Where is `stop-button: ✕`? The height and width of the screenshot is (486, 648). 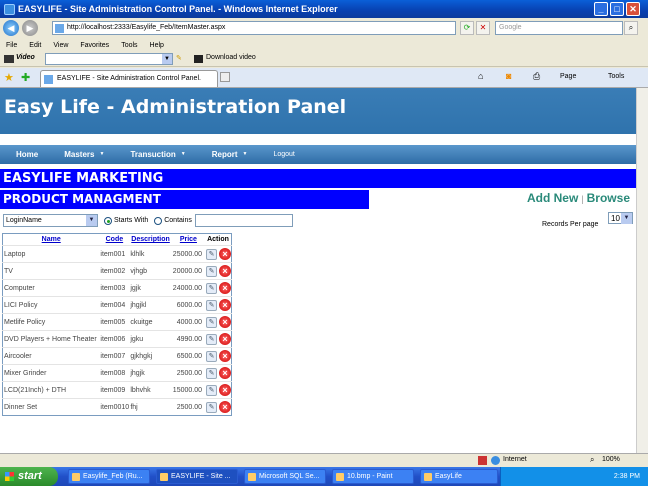
stop-button: ✕ is located at coordinates (483, 28).